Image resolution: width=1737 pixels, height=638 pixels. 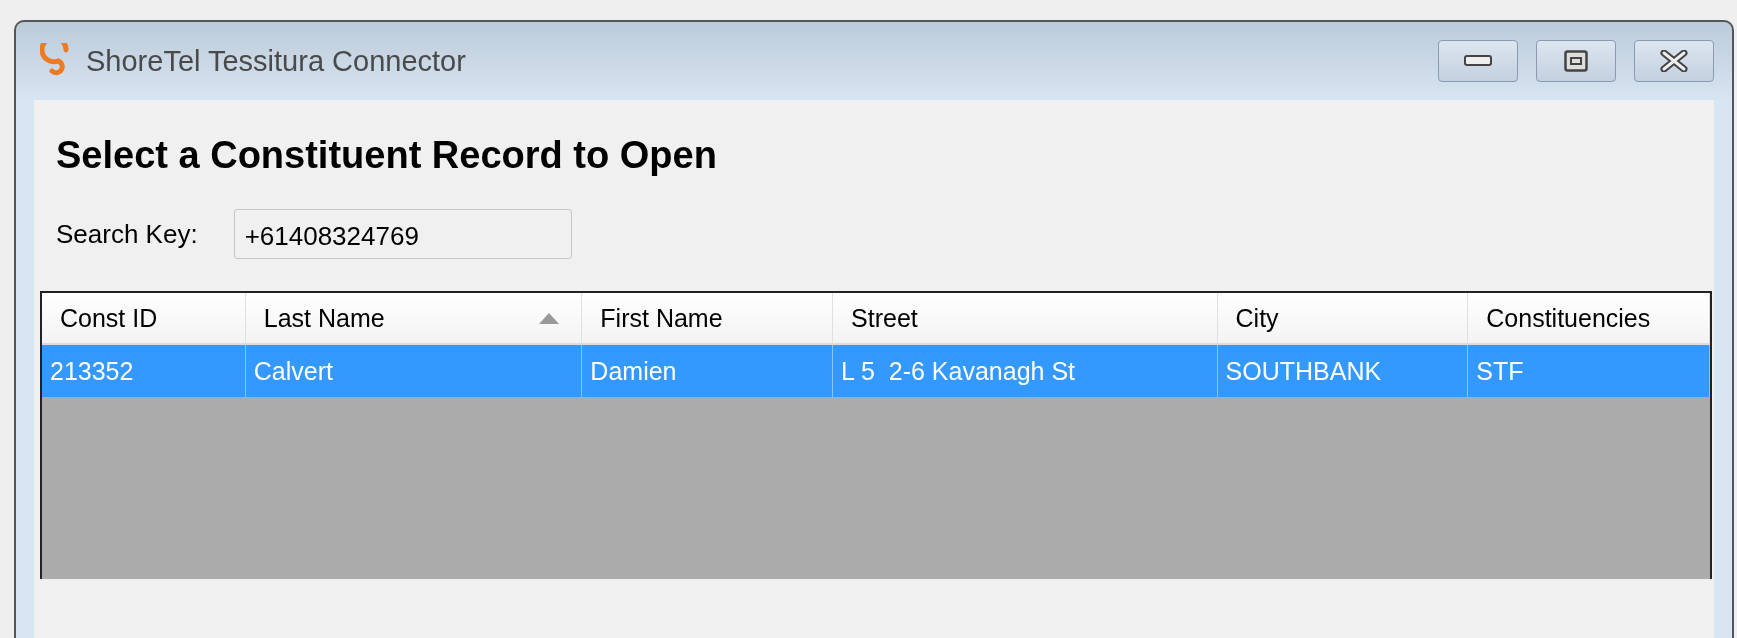 I want to click on column-header: Const ID, so click(x=144, y=318).